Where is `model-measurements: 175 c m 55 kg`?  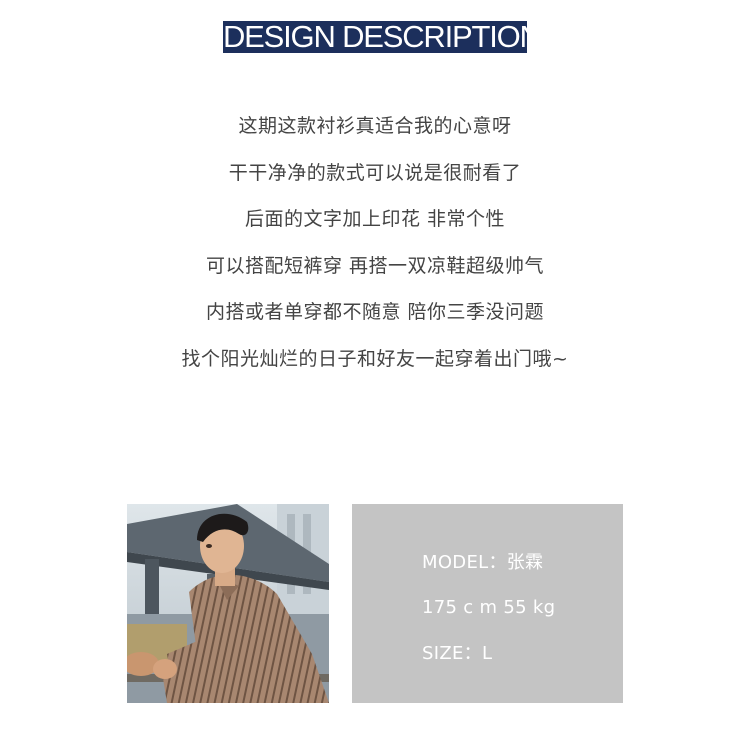 model-measurements: 175 c m 55 kg is located at coordinates (489, 607).